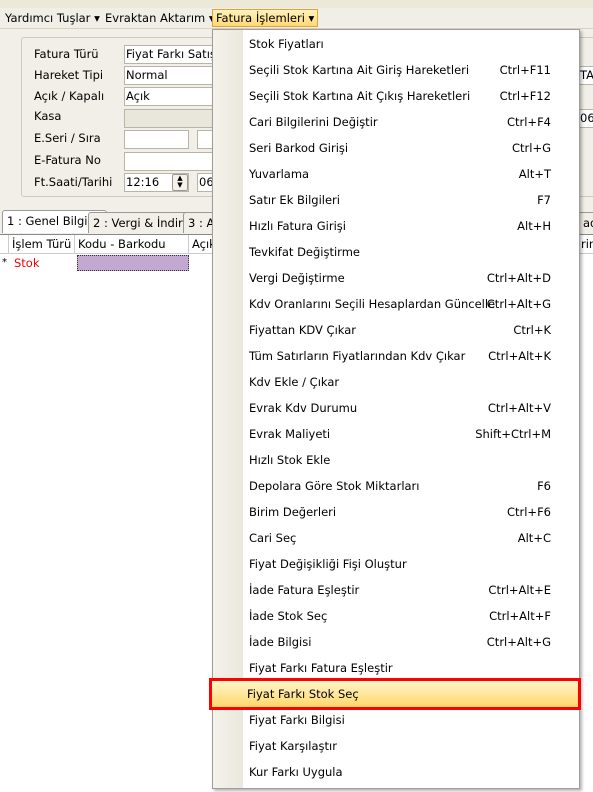  I want to click on menu-item: Evrak Kdv Durumu Ctrl+Alt+V, so click(396, 408).